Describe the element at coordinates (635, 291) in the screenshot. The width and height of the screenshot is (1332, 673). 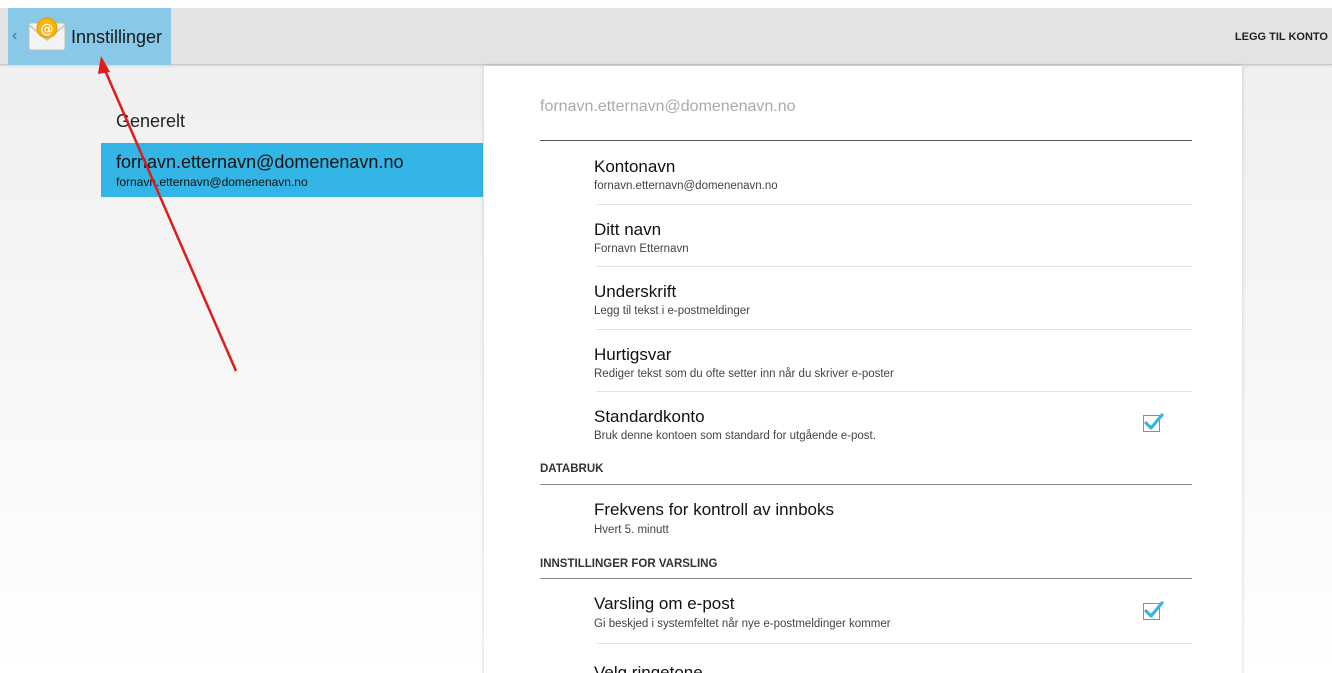
I see `pref-title: Underskrift` at that location.